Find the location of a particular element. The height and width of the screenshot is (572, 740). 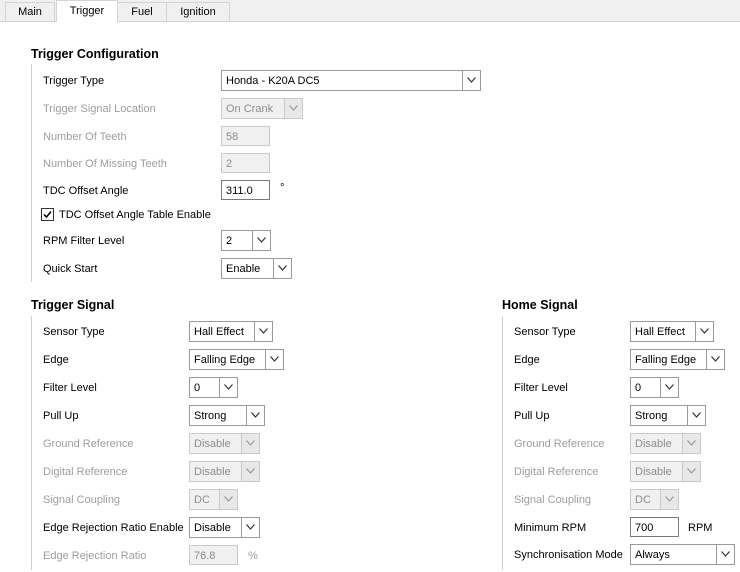

trigger-edge-label: Edge is located at coordinates (56, 360).